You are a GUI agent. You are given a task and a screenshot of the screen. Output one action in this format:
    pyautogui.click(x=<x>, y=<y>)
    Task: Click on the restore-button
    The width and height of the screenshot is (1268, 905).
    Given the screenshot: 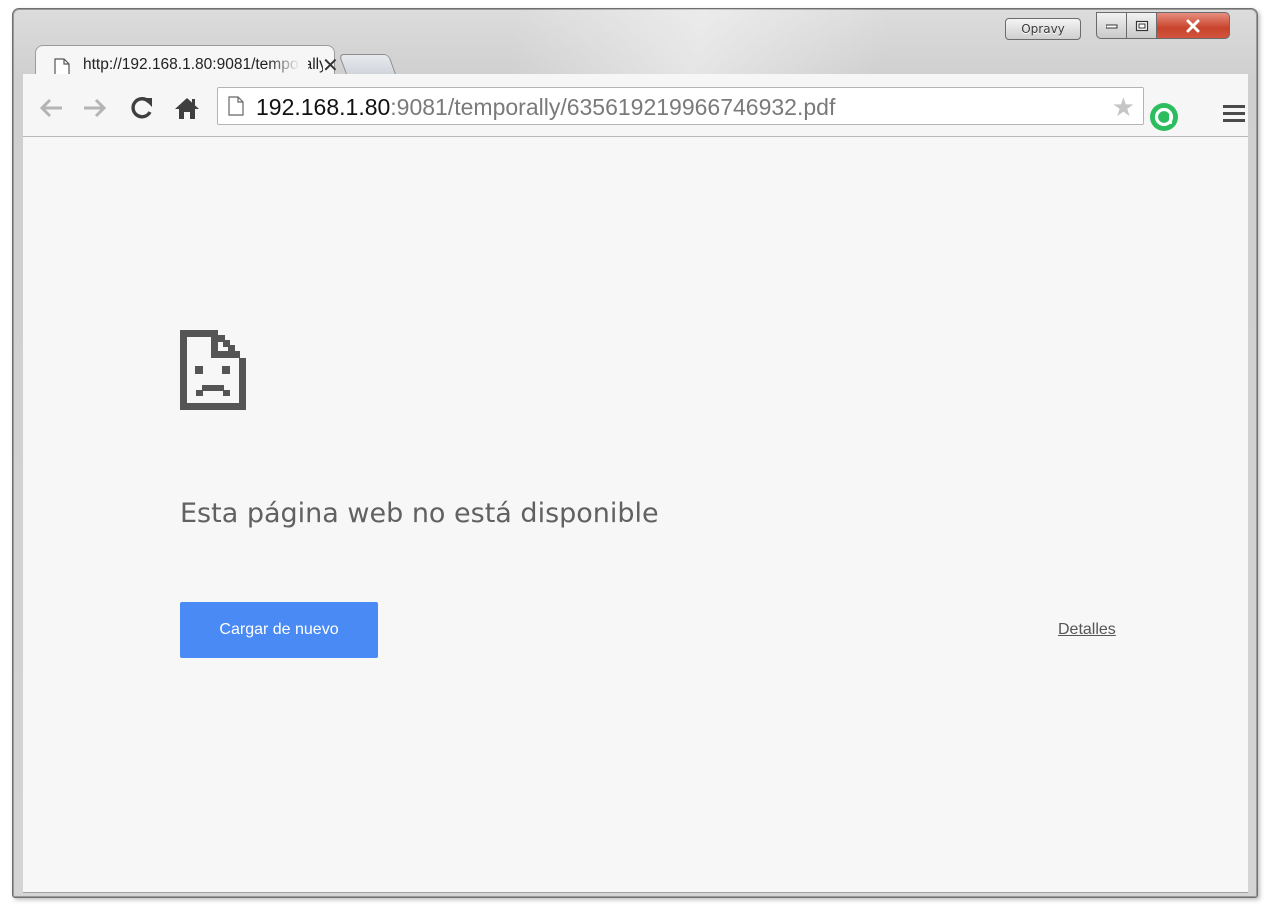 What is the action you would take?
    pyautogui.click(x=1142, y=25)
    